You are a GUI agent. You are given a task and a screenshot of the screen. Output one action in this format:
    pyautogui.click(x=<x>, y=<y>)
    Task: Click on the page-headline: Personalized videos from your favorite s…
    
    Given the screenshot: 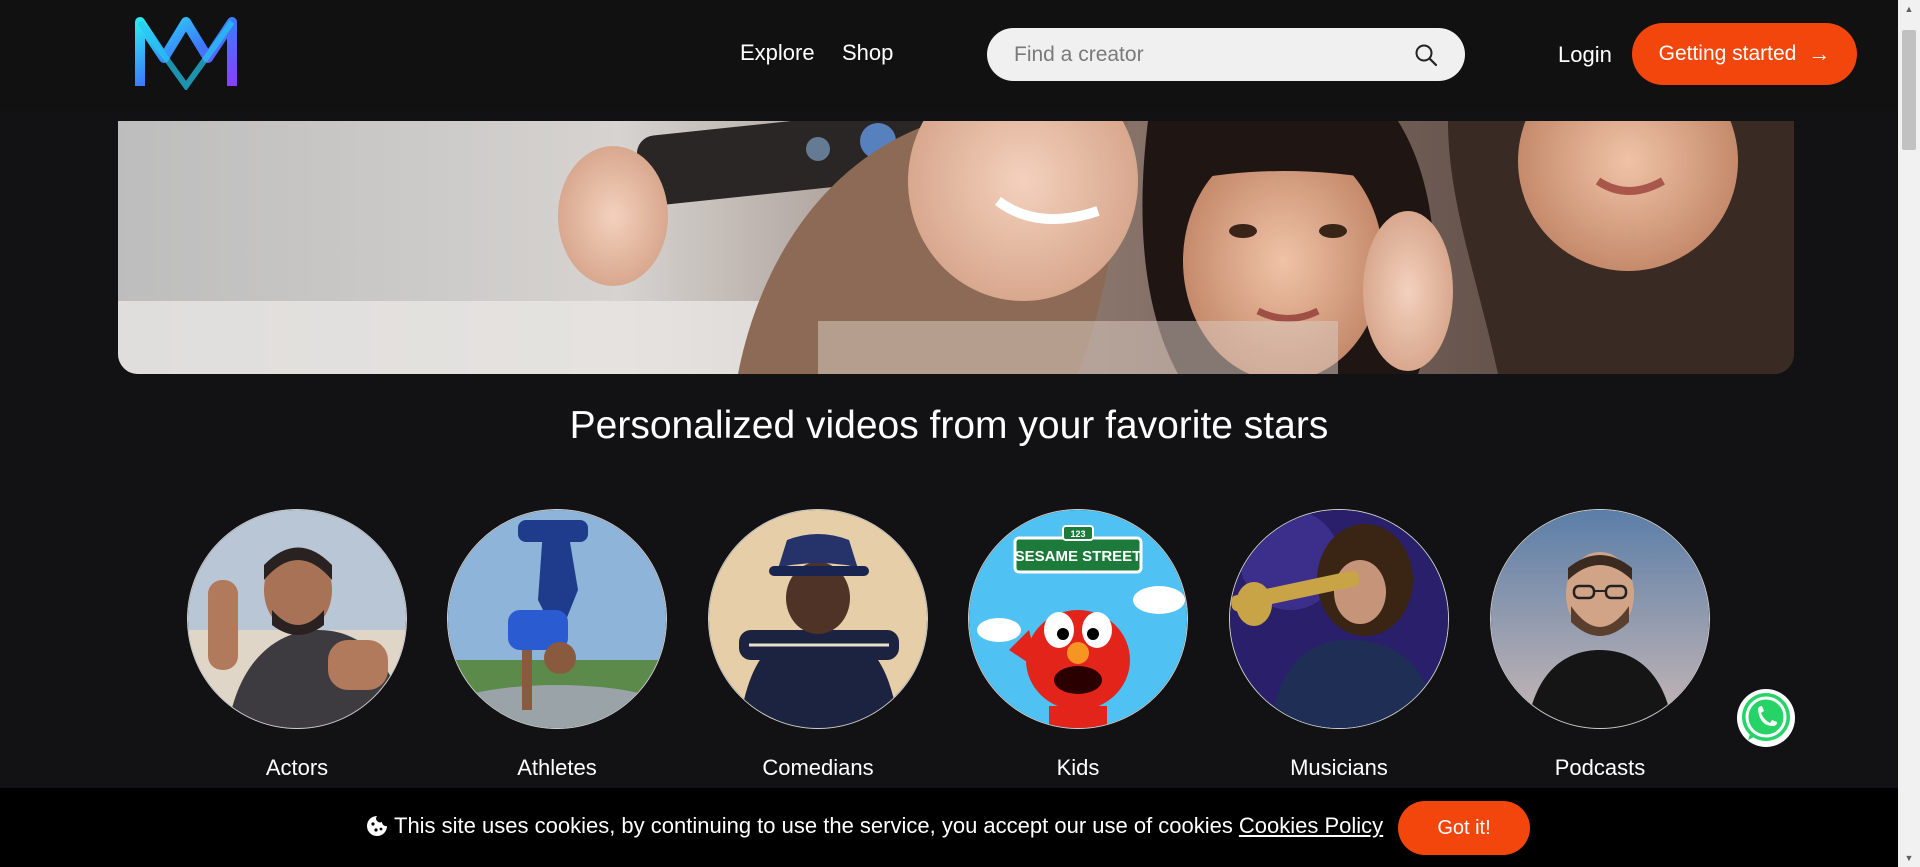 What is the action you would take?
    pyautogui.click(x=949, y=425)
    